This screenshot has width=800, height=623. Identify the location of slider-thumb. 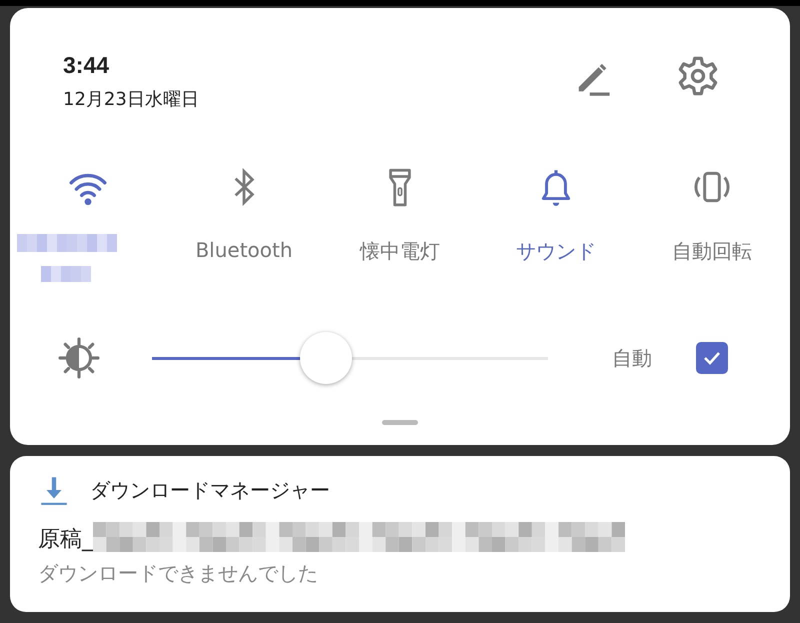
(326, 358).